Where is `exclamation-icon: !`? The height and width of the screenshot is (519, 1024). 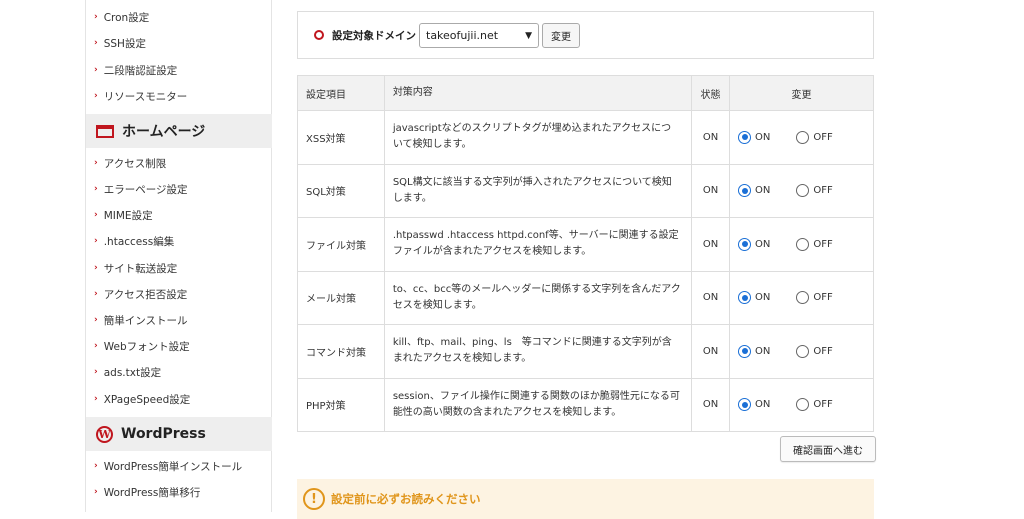
exclamation-icon: ! is located at coordinates (314, 499).